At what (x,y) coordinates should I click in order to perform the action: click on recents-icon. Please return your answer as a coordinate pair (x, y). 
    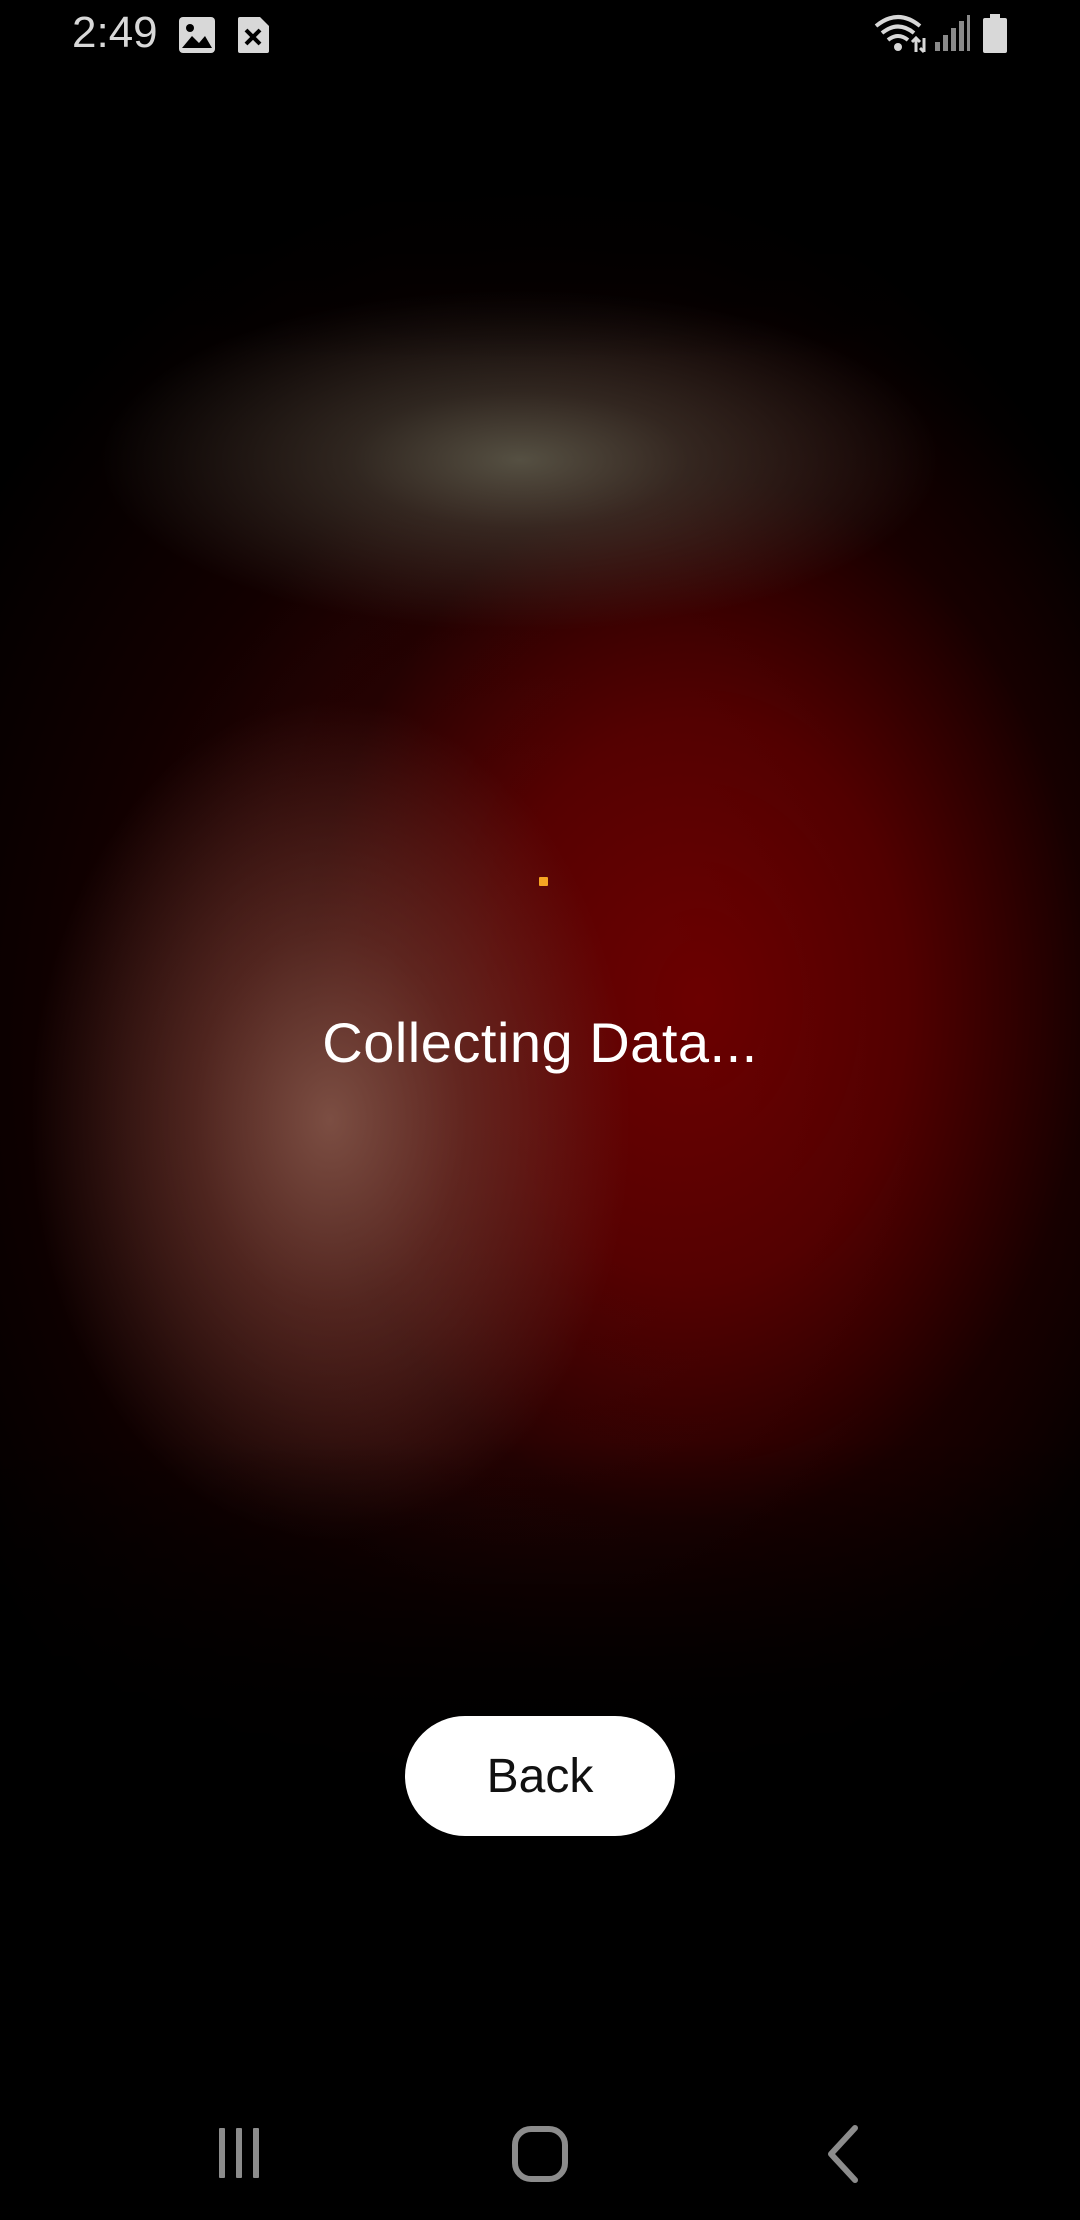
    Looking at the image, I should click on (239, 2154).